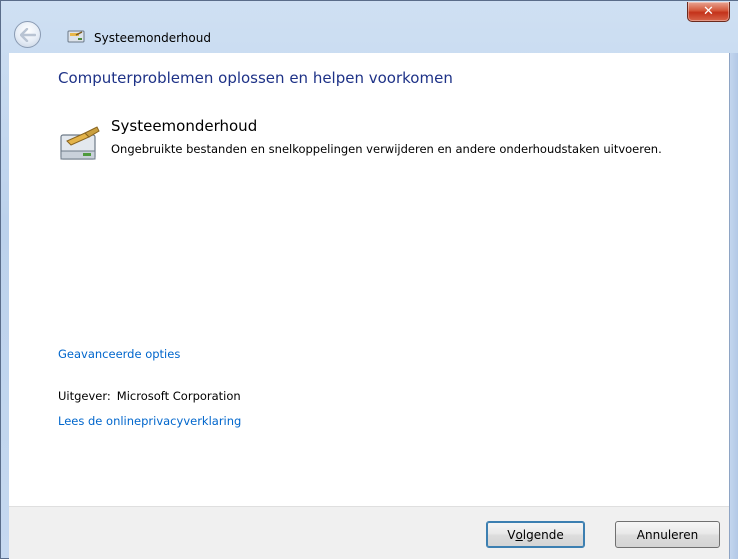  What do you see at coordinates (149, 421) in the screenshot?
I see `privacy-statement-link: Lees de onlineprivacyverklaring` at bounding box center [149, 421].